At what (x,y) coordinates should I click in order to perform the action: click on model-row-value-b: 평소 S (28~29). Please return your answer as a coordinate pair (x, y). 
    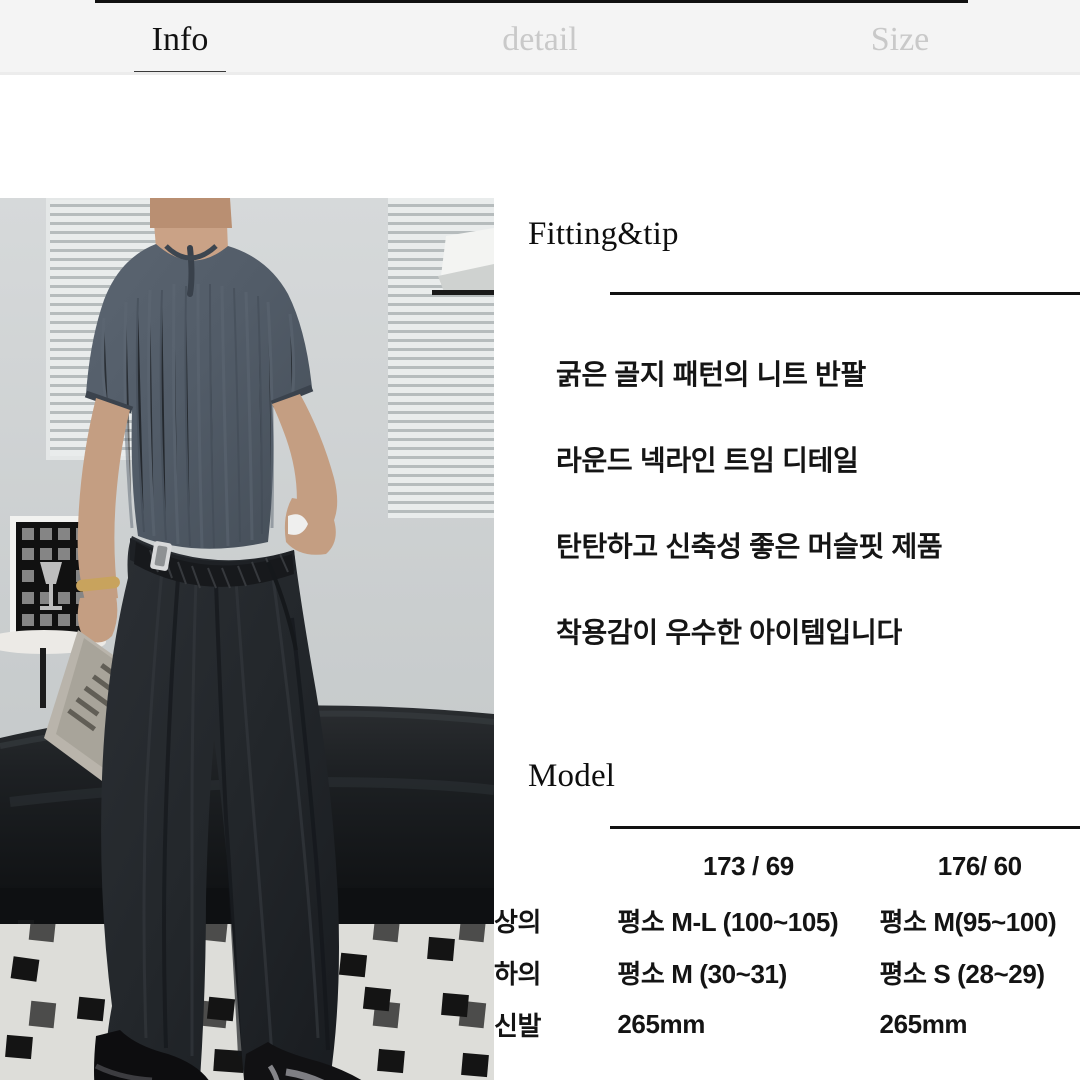
    Looking at the image, I should click on (962, 973).